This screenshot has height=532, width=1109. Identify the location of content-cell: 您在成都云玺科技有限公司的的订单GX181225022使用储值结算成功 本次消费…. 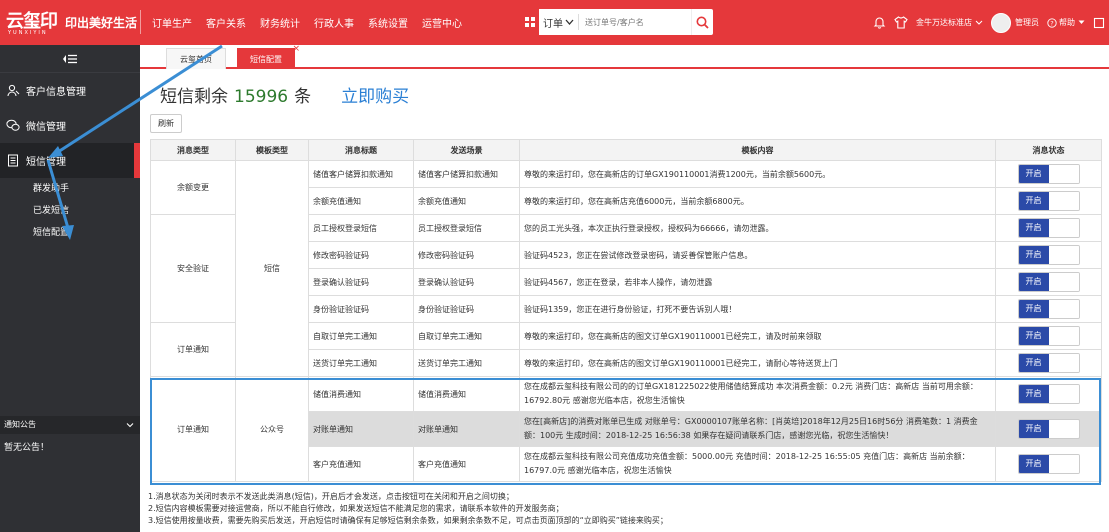
(757, 394).